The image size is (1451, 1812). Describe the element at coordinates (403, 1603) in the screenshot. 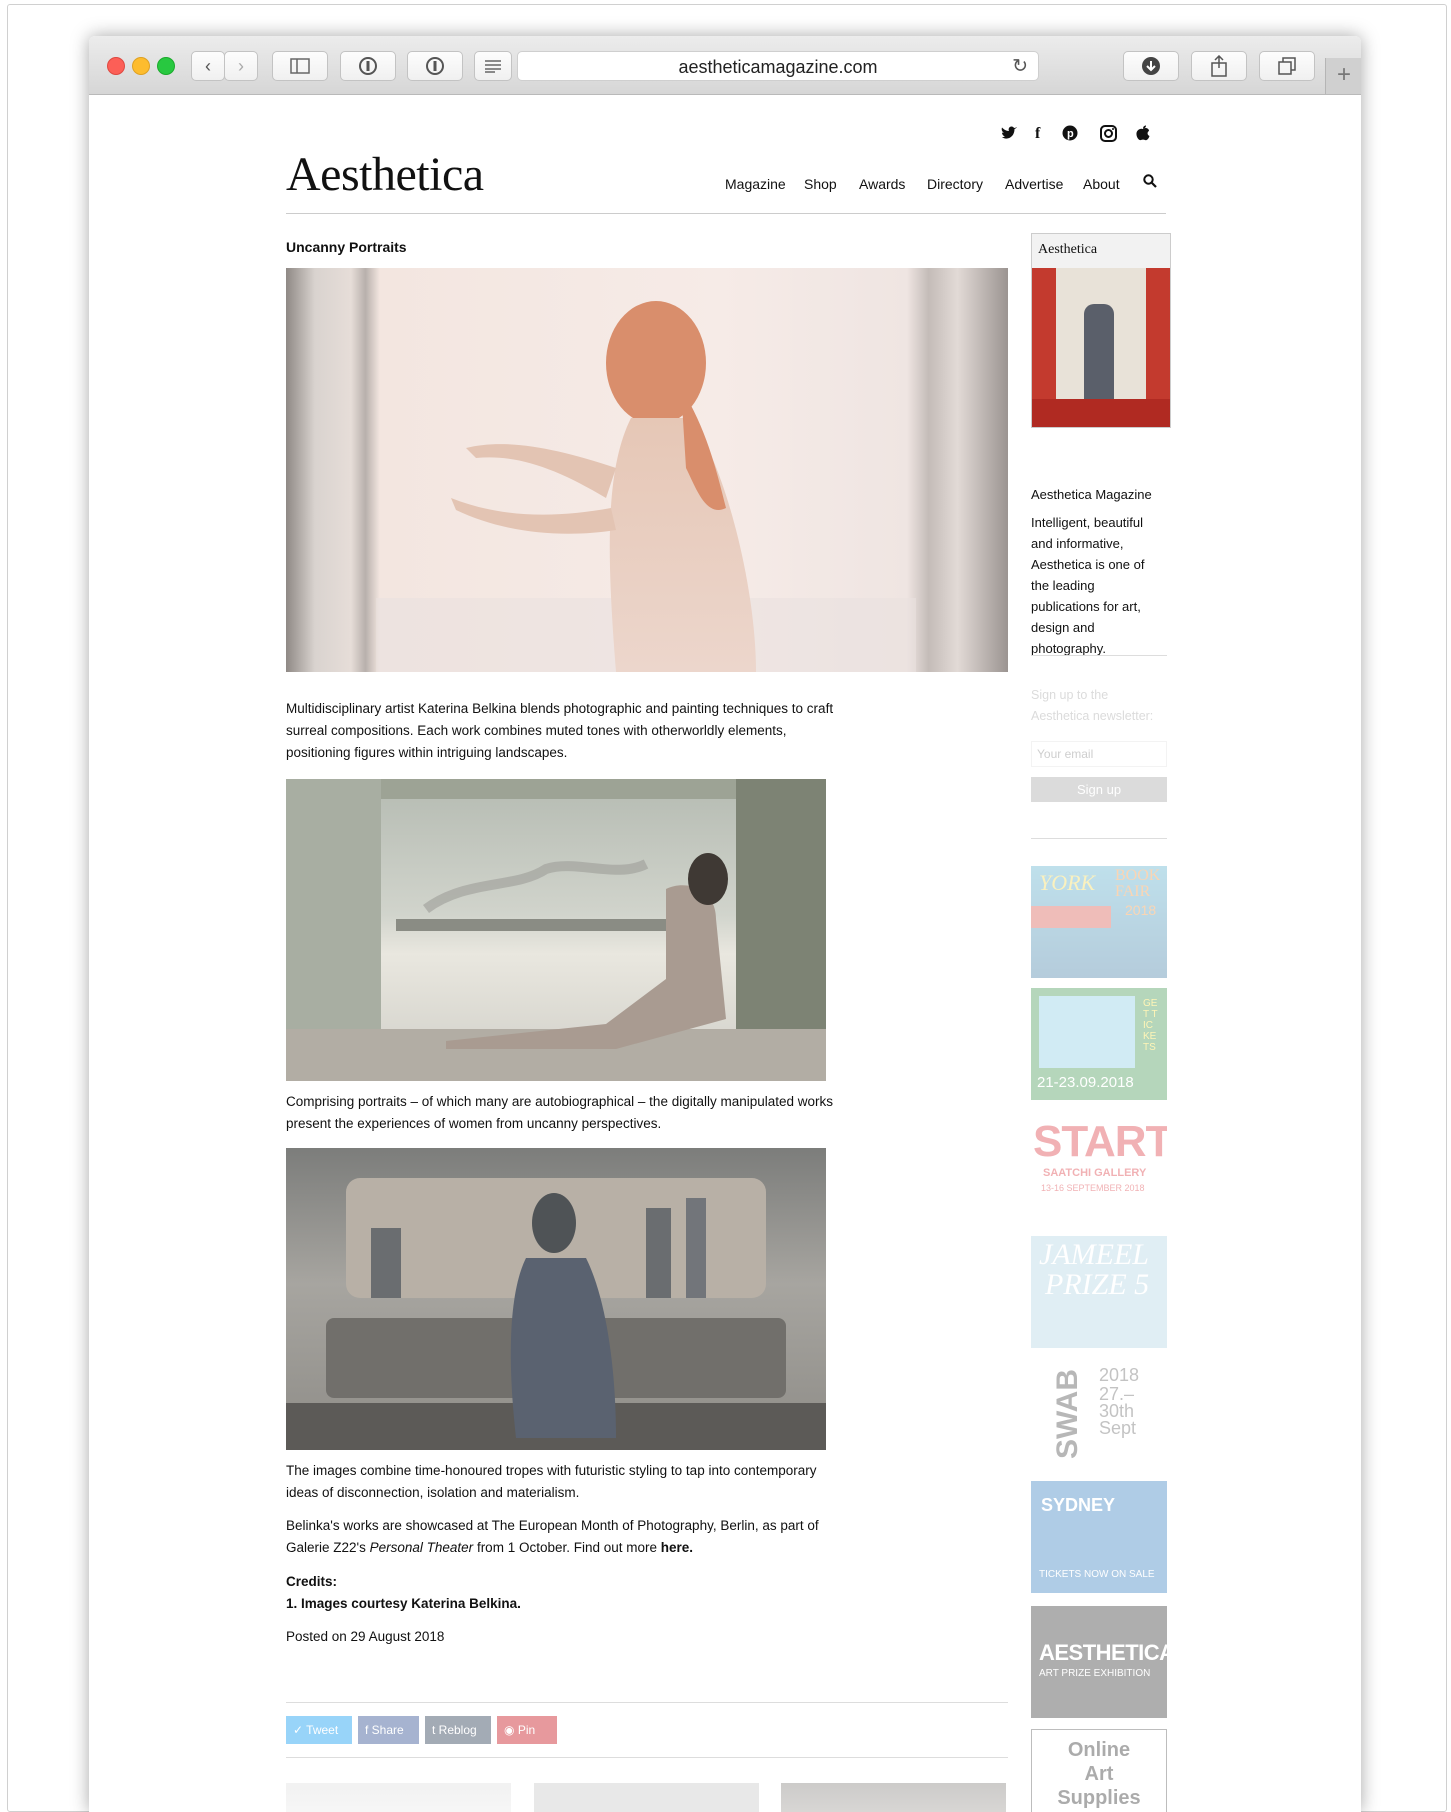

I see `credits-item: 1. Images courtesy Katerina Belkina.` at that location.